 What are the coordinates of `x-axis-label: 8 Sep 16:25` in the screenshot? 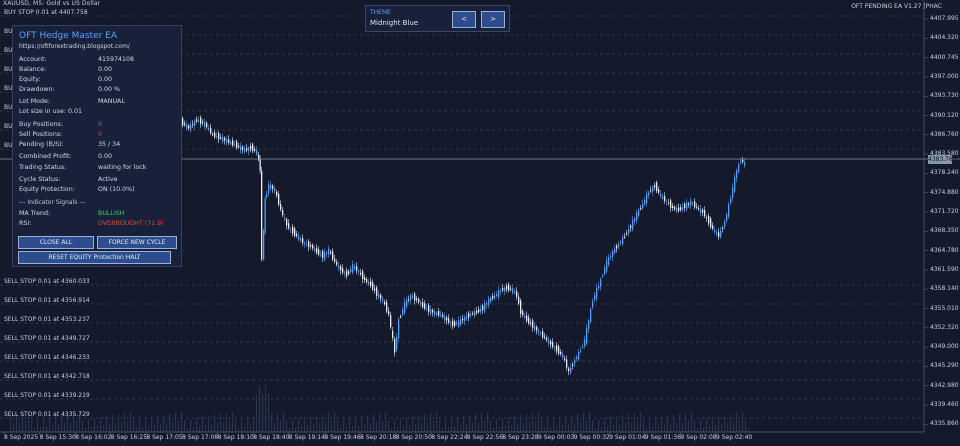 It's located at (129, 437).